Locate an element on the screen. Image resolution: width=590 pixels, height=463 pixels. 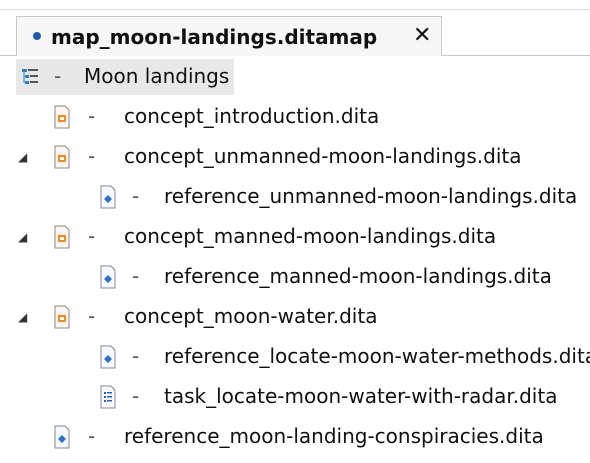
tree-item: - reference_unmanned-moon-landings.dita is located at coordinates (295, 197).